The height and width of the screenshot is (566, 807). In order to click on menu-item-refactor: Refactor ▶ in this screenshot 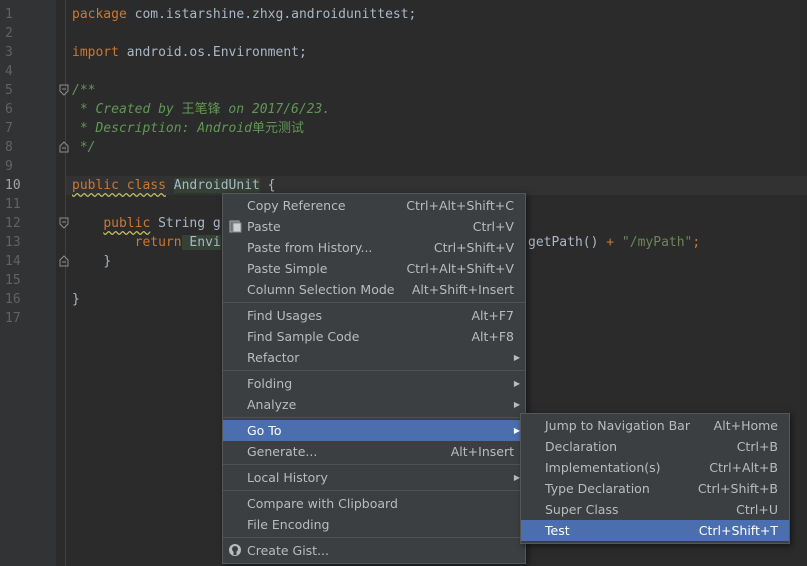, I will do `click(374, 357)`.